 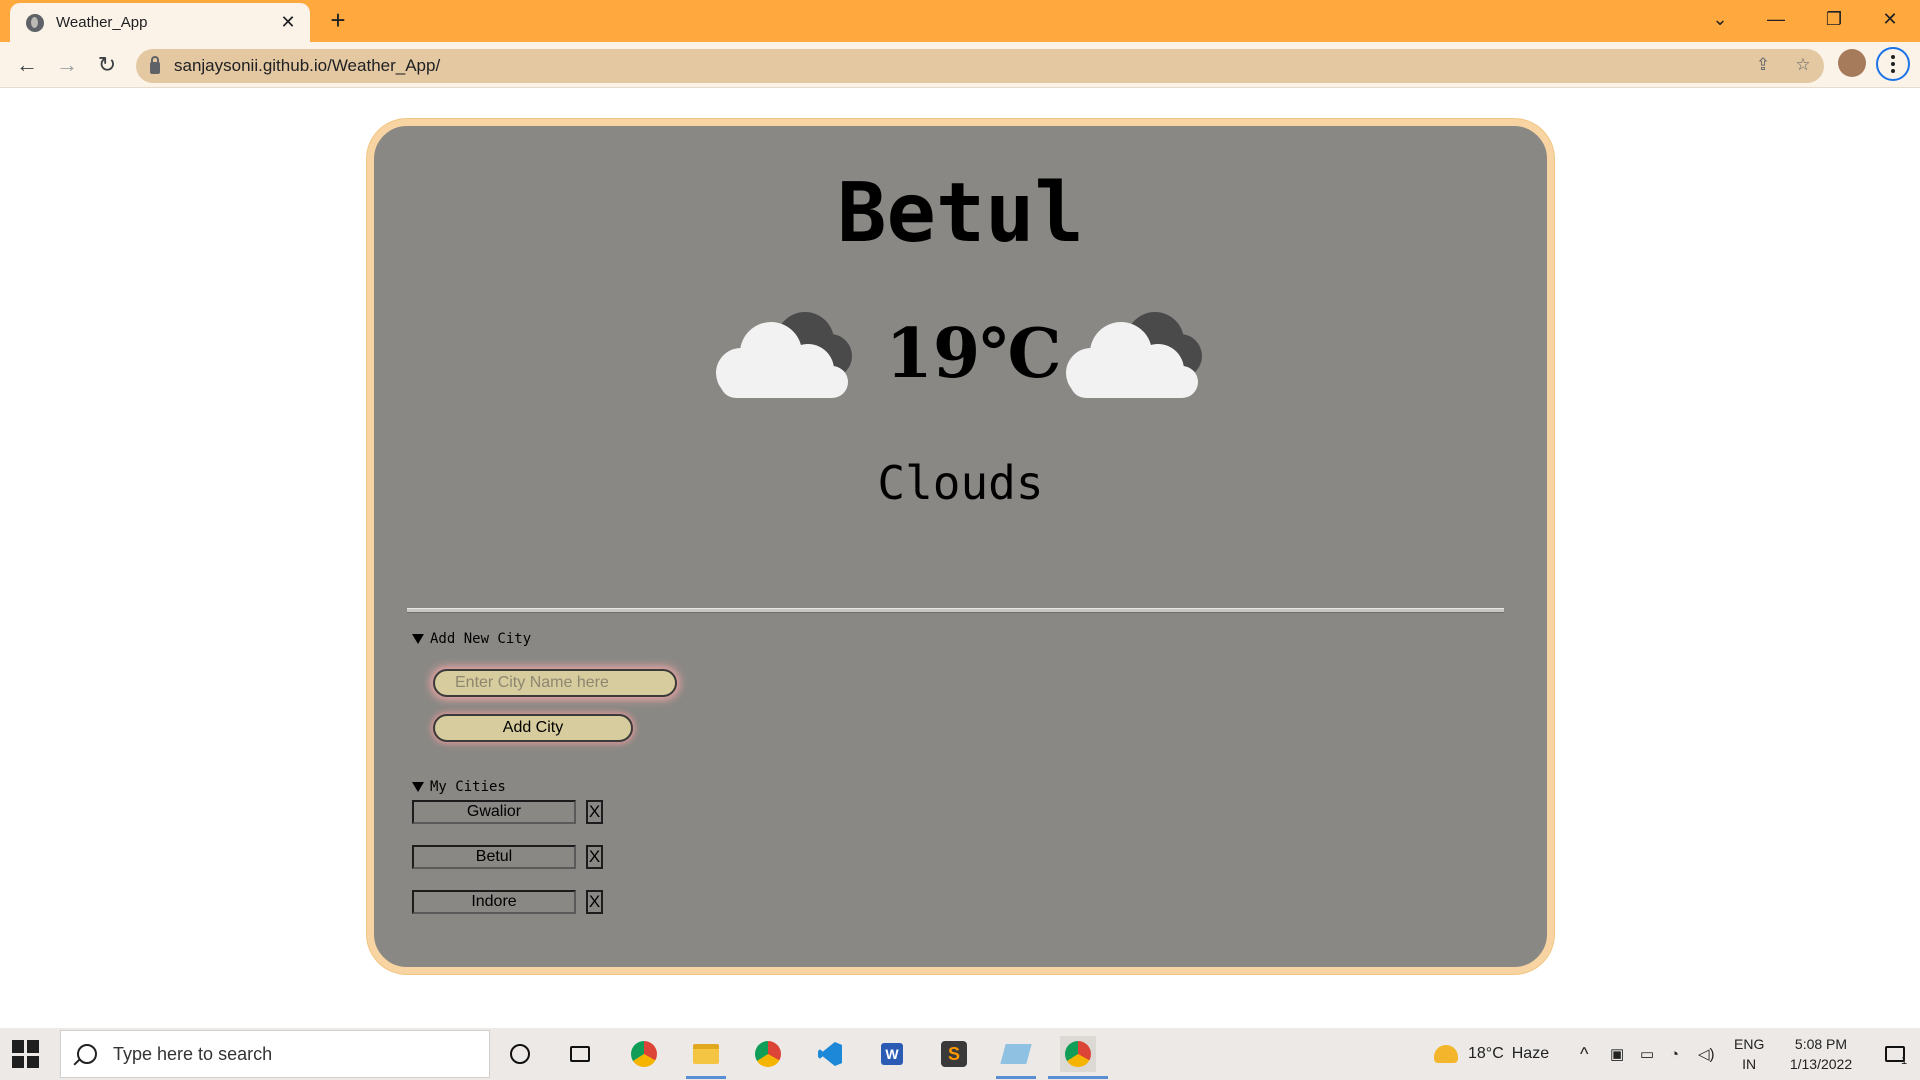 What do you see at coordinates (481, 639) in the screenshot?
I see `add-new-city-label: Add New City` at bounding box center [481, 639].